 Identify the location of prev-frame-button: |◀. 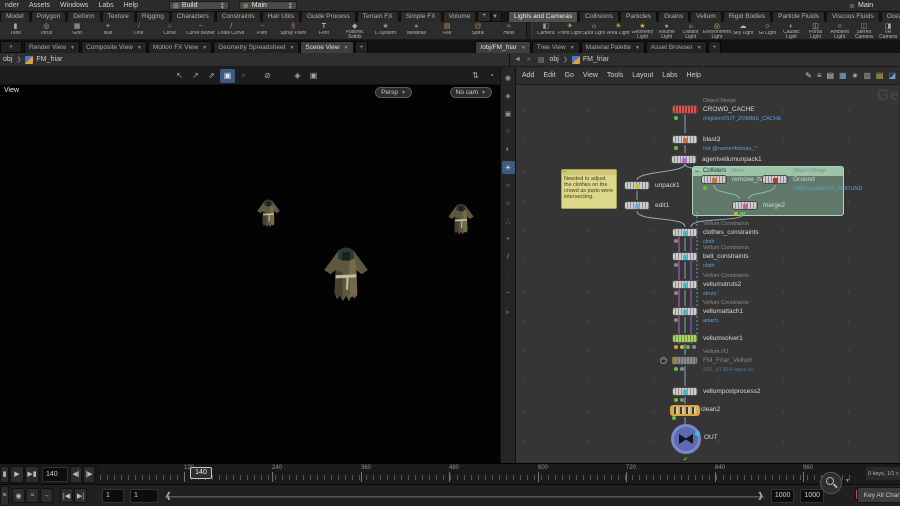
(66, 495).